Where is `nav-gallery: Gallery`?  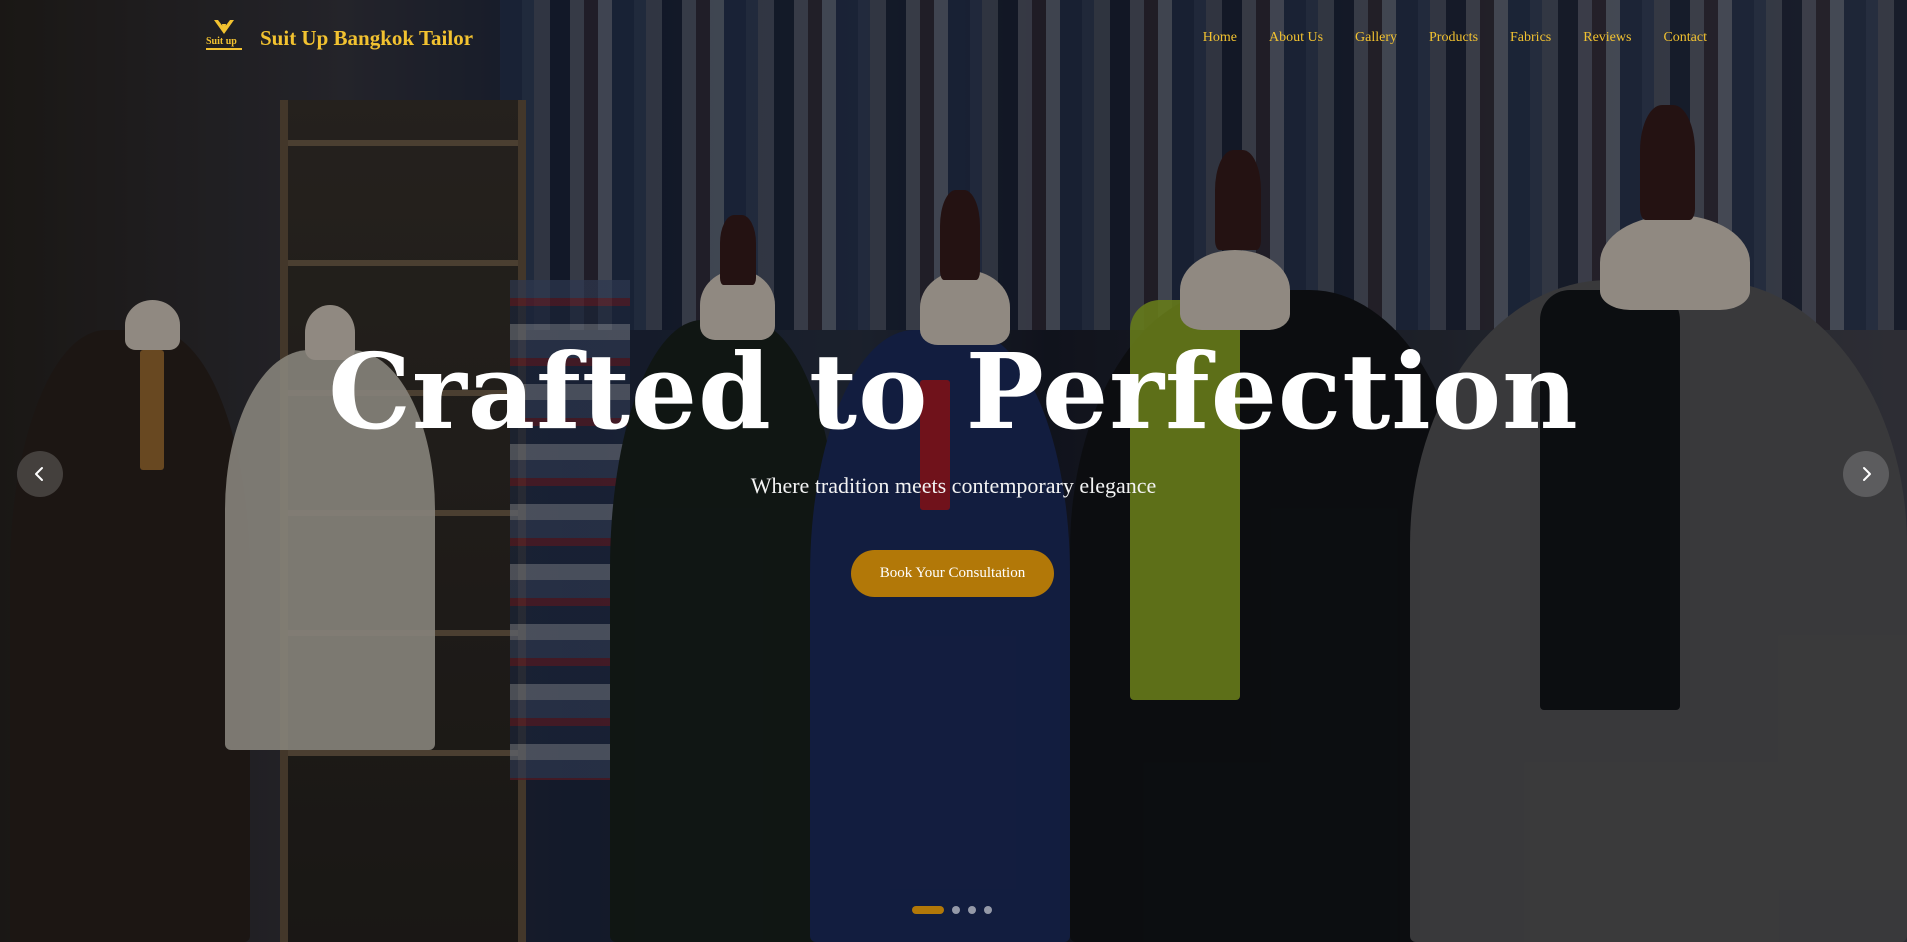 nav-gallery: Gallery is located at coordinates (1376, 38).